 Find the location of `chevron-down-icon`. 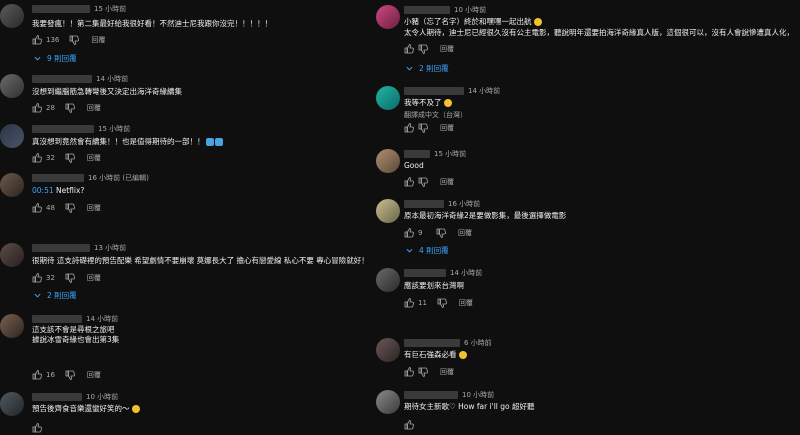

chevron-down-icon is located at coordinates (37, 295).